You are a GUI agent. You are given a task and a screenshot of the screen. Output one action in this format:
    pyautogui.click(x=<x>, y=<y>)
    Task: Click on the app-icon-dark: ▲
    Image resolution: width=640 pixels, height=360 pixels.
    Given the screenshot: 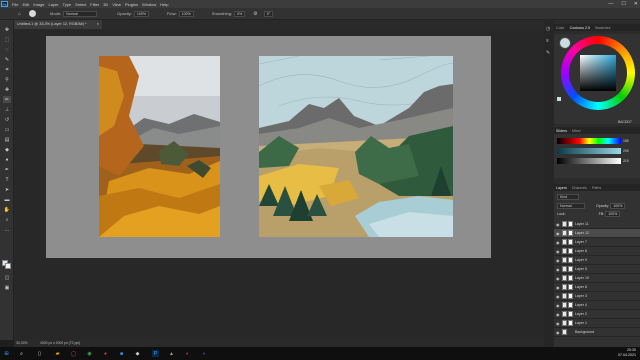 What is the action you would take?
    pyautogui.click(x=171, y=353)
    